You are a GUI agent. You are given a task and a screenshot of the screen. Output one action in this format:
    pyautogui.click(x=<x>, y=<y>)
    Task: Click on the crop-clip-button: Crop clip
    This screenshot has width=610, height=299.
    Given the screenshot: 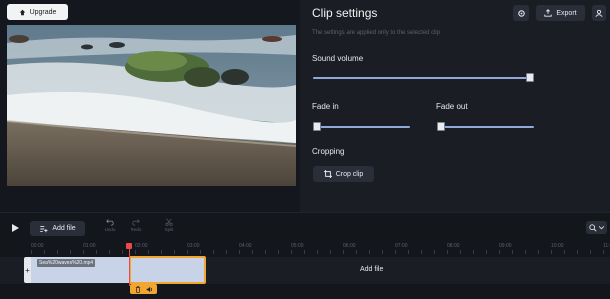 What is the action you would take?
    pyautogui.click(x=343, y=174)
    